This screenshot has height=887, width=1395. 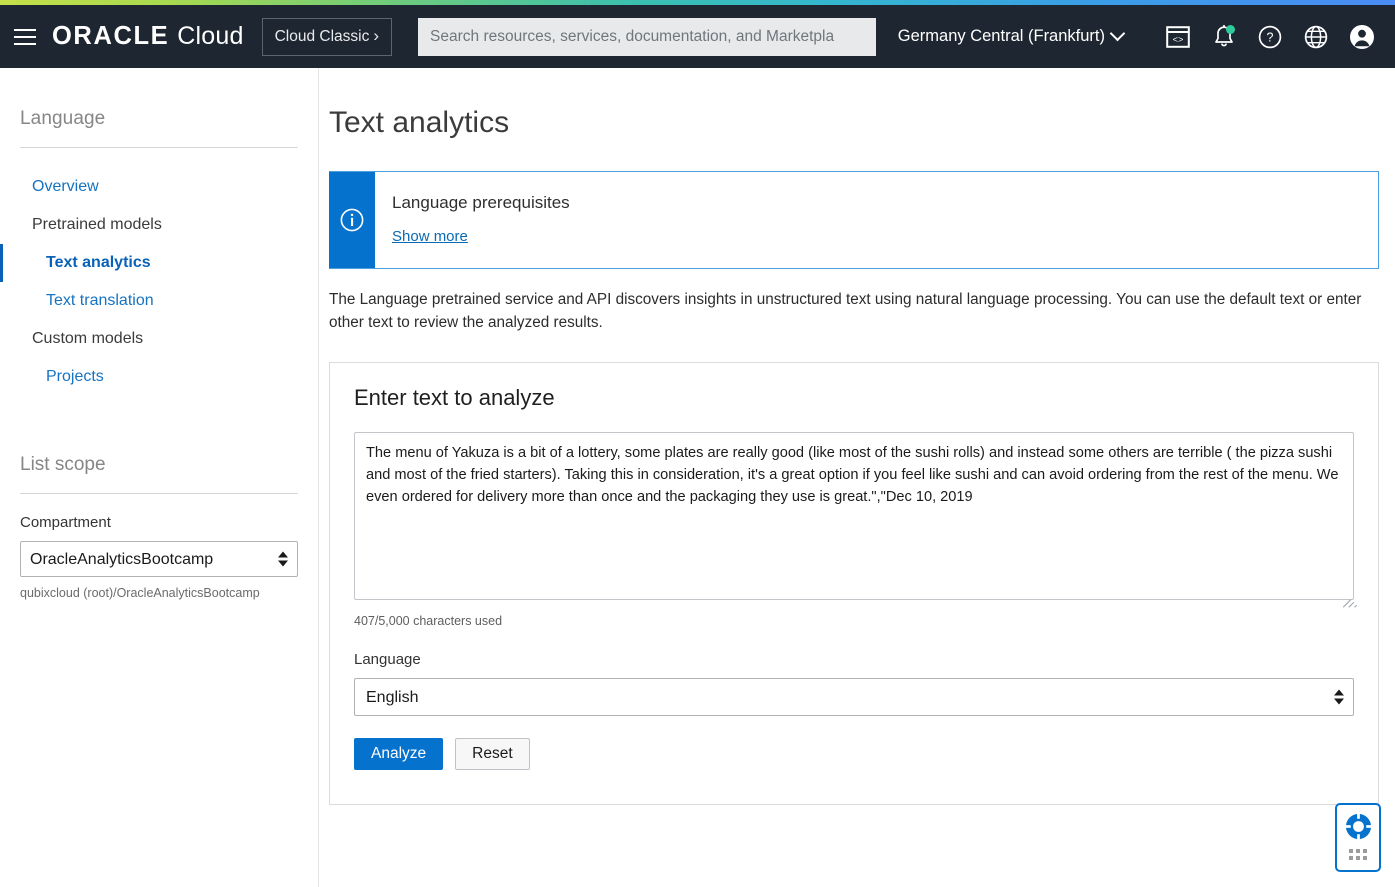 What do you see at coordinates (1358, 854) in the screenshot?
I see `drag-handle-dot-grid-icon` at bounding box center [1358, 854].